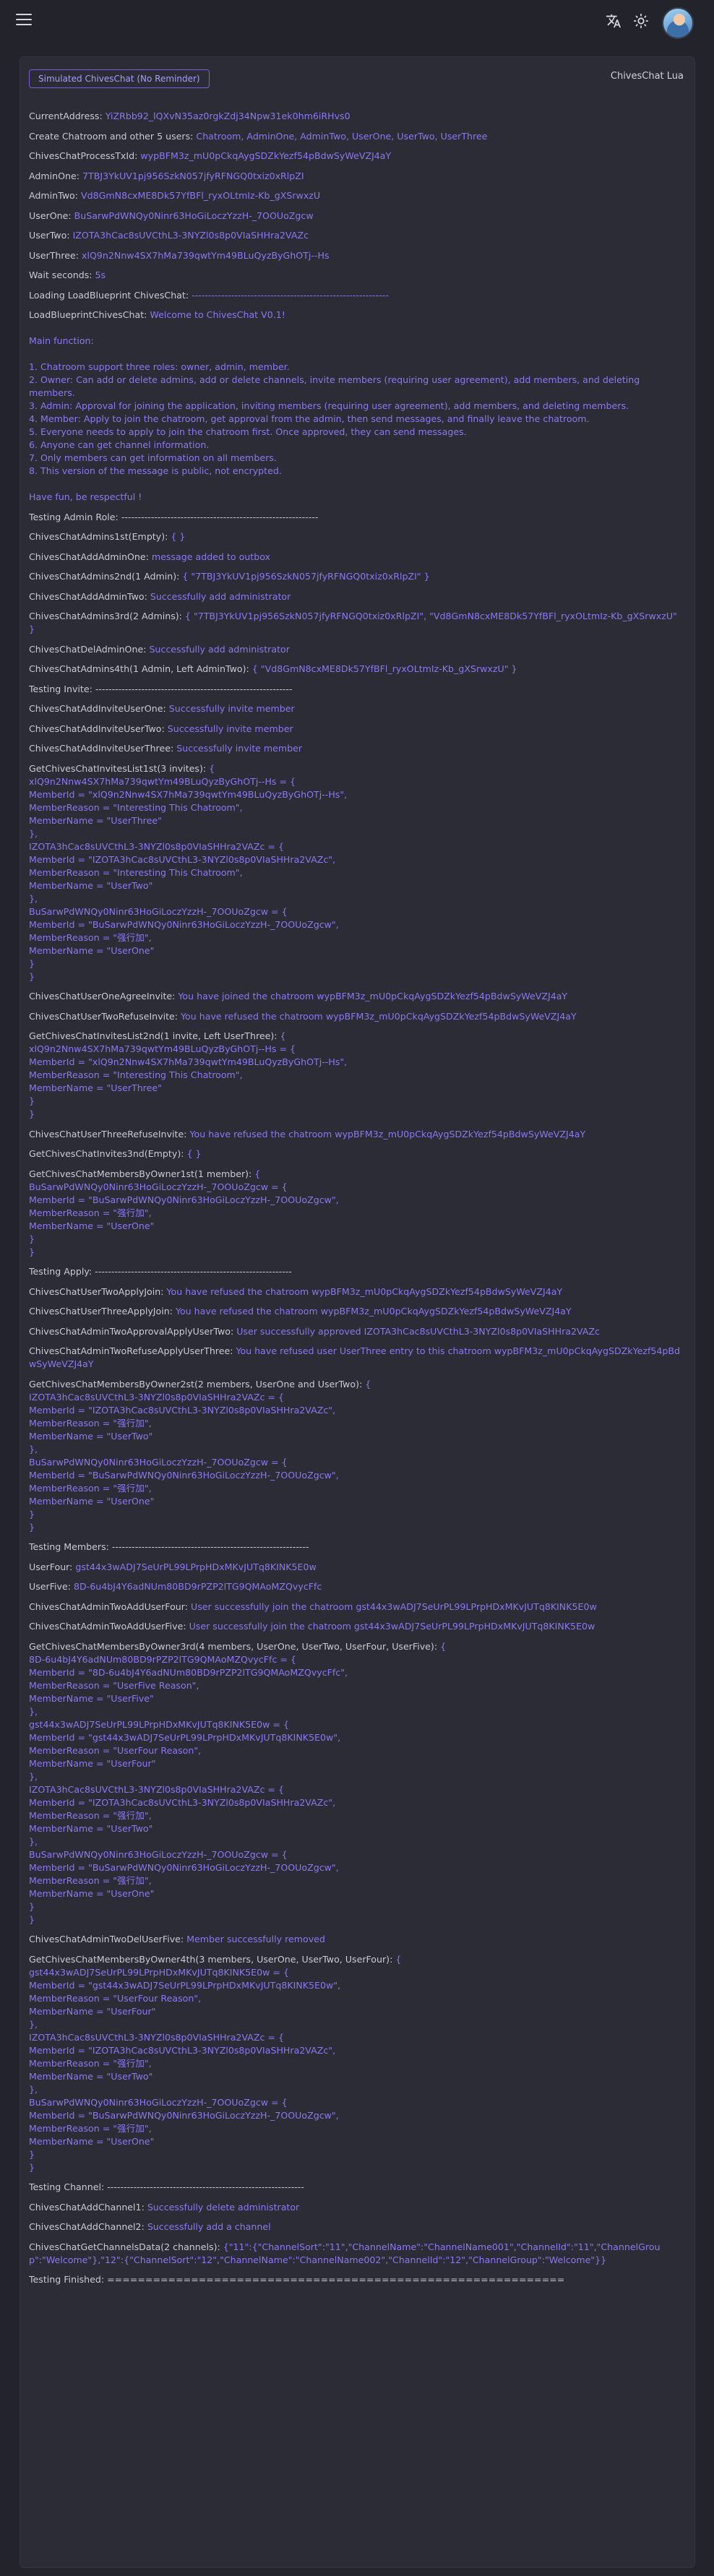 This screenshot has height=2576, width=714. Describe the element at coordinates (61, 340) in the screenshot. I see `main-function-title: Main function:` at that location.